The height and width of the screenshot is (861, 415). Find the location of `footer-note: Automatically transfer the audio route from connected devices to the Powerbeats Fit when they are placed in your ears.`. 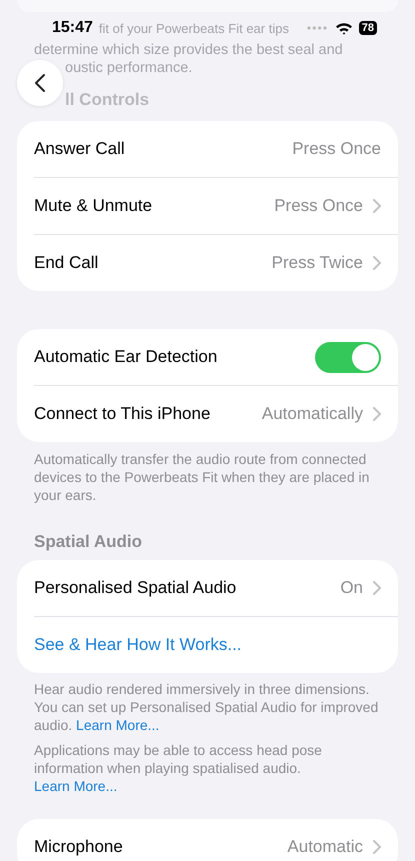

footer-note: Automatically transfer the audio route from connected devices to the Powerbeats Fit when they are placed in your ears. is located at coordinates (202, 477).